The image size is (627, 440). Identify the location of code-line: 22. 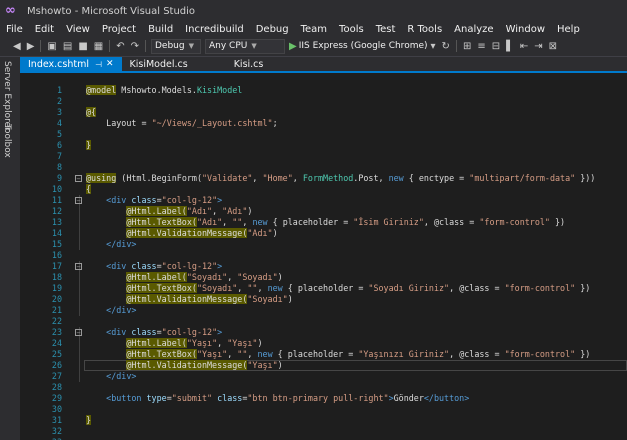
(323, 321).